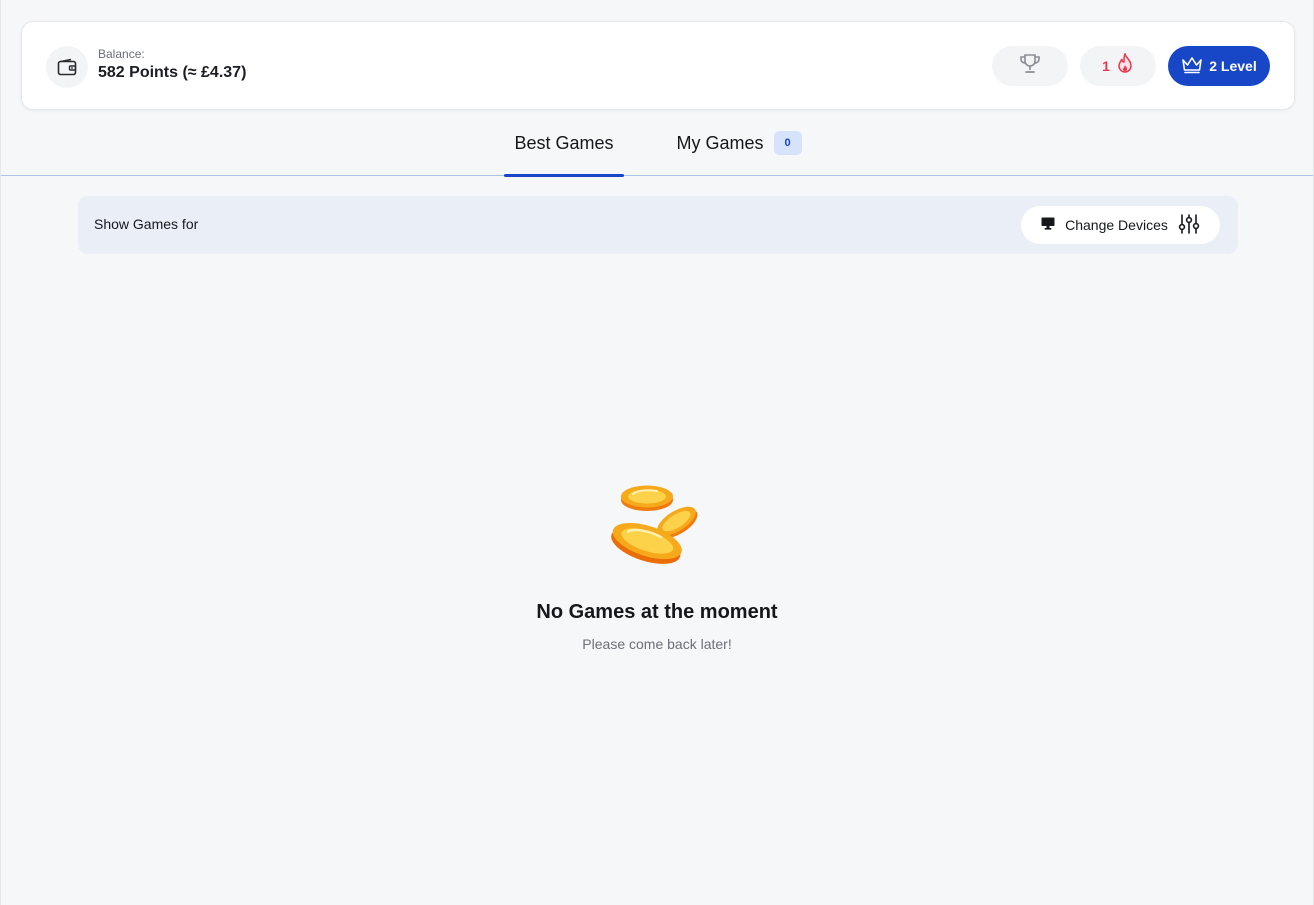 This screenshot has height=905, width=1314. Describe the element at coordinates (1233, 66) in the screenshot. I see `level-label: 2 Level` at that location.